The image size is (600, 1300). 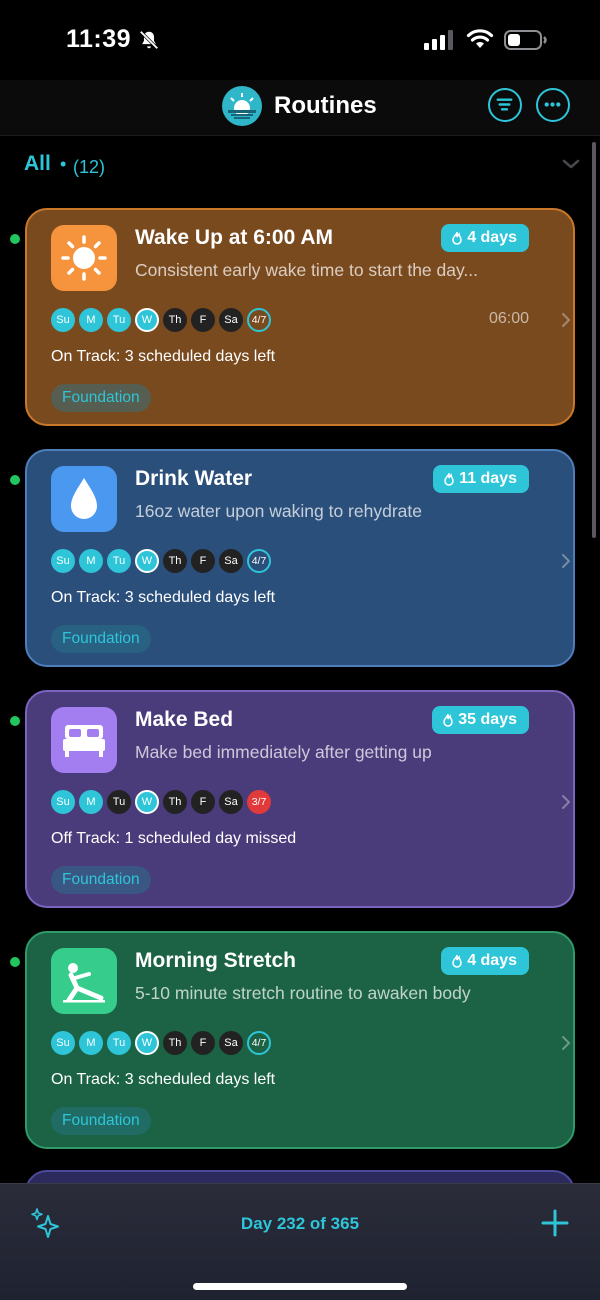 I want to click on app-logo-icon, so click(x=242, y=106).